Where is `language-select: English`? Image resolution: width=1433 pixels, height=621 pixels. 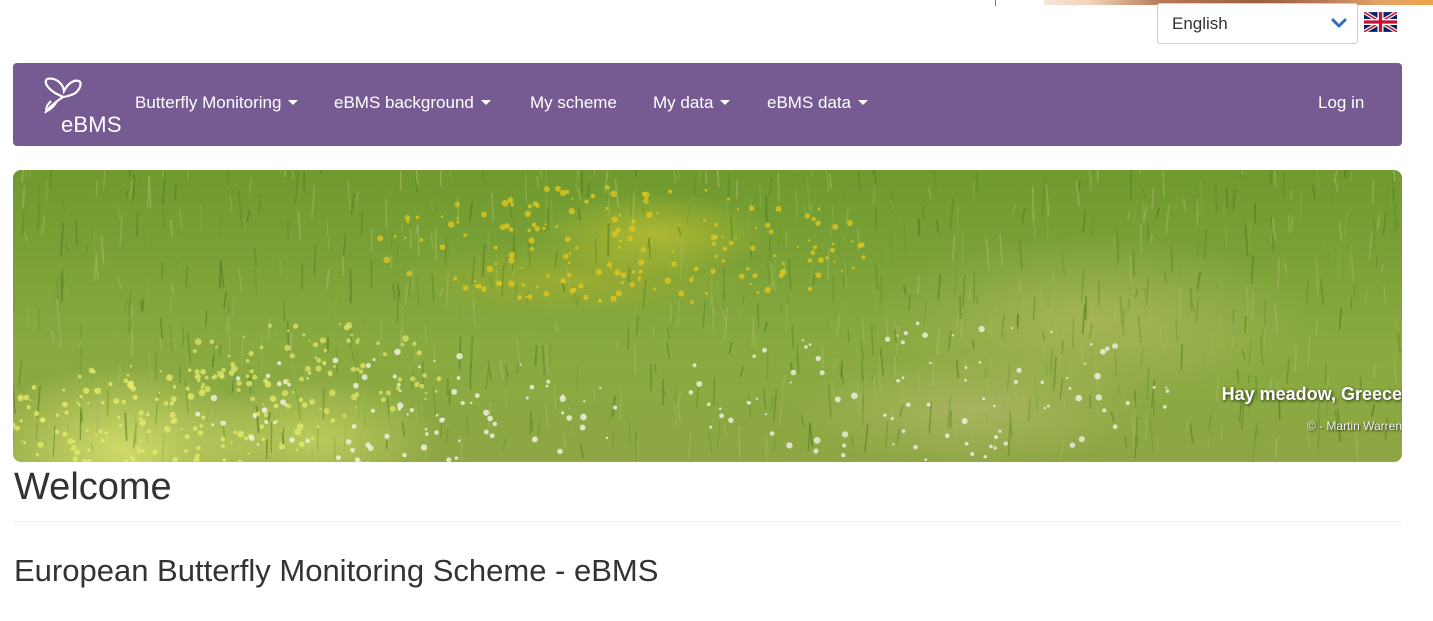 language-select: English is located at coordinates (1257, 23).